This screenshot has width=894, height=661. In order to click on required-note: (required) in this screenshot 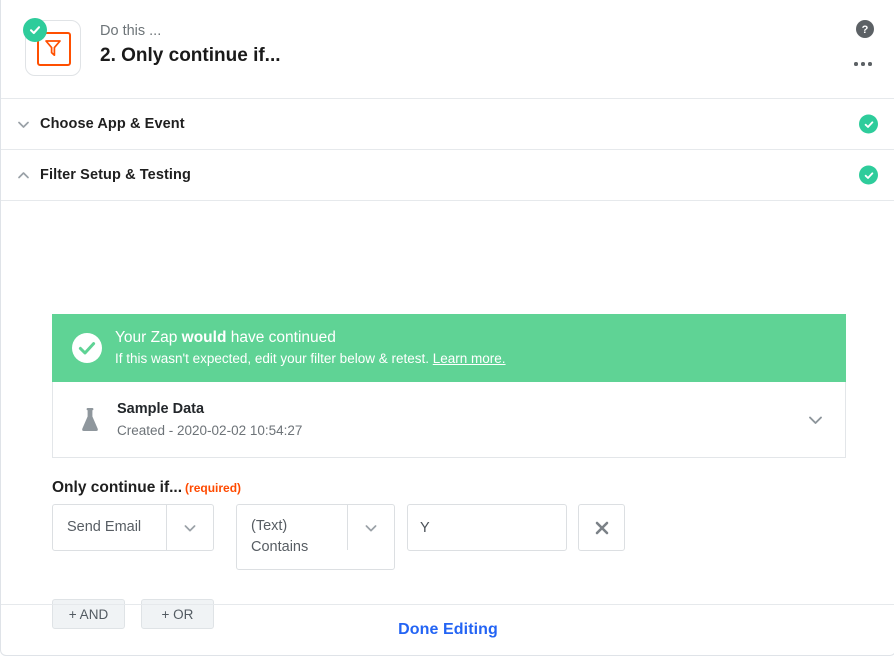, I will do `click(213, 488)`.